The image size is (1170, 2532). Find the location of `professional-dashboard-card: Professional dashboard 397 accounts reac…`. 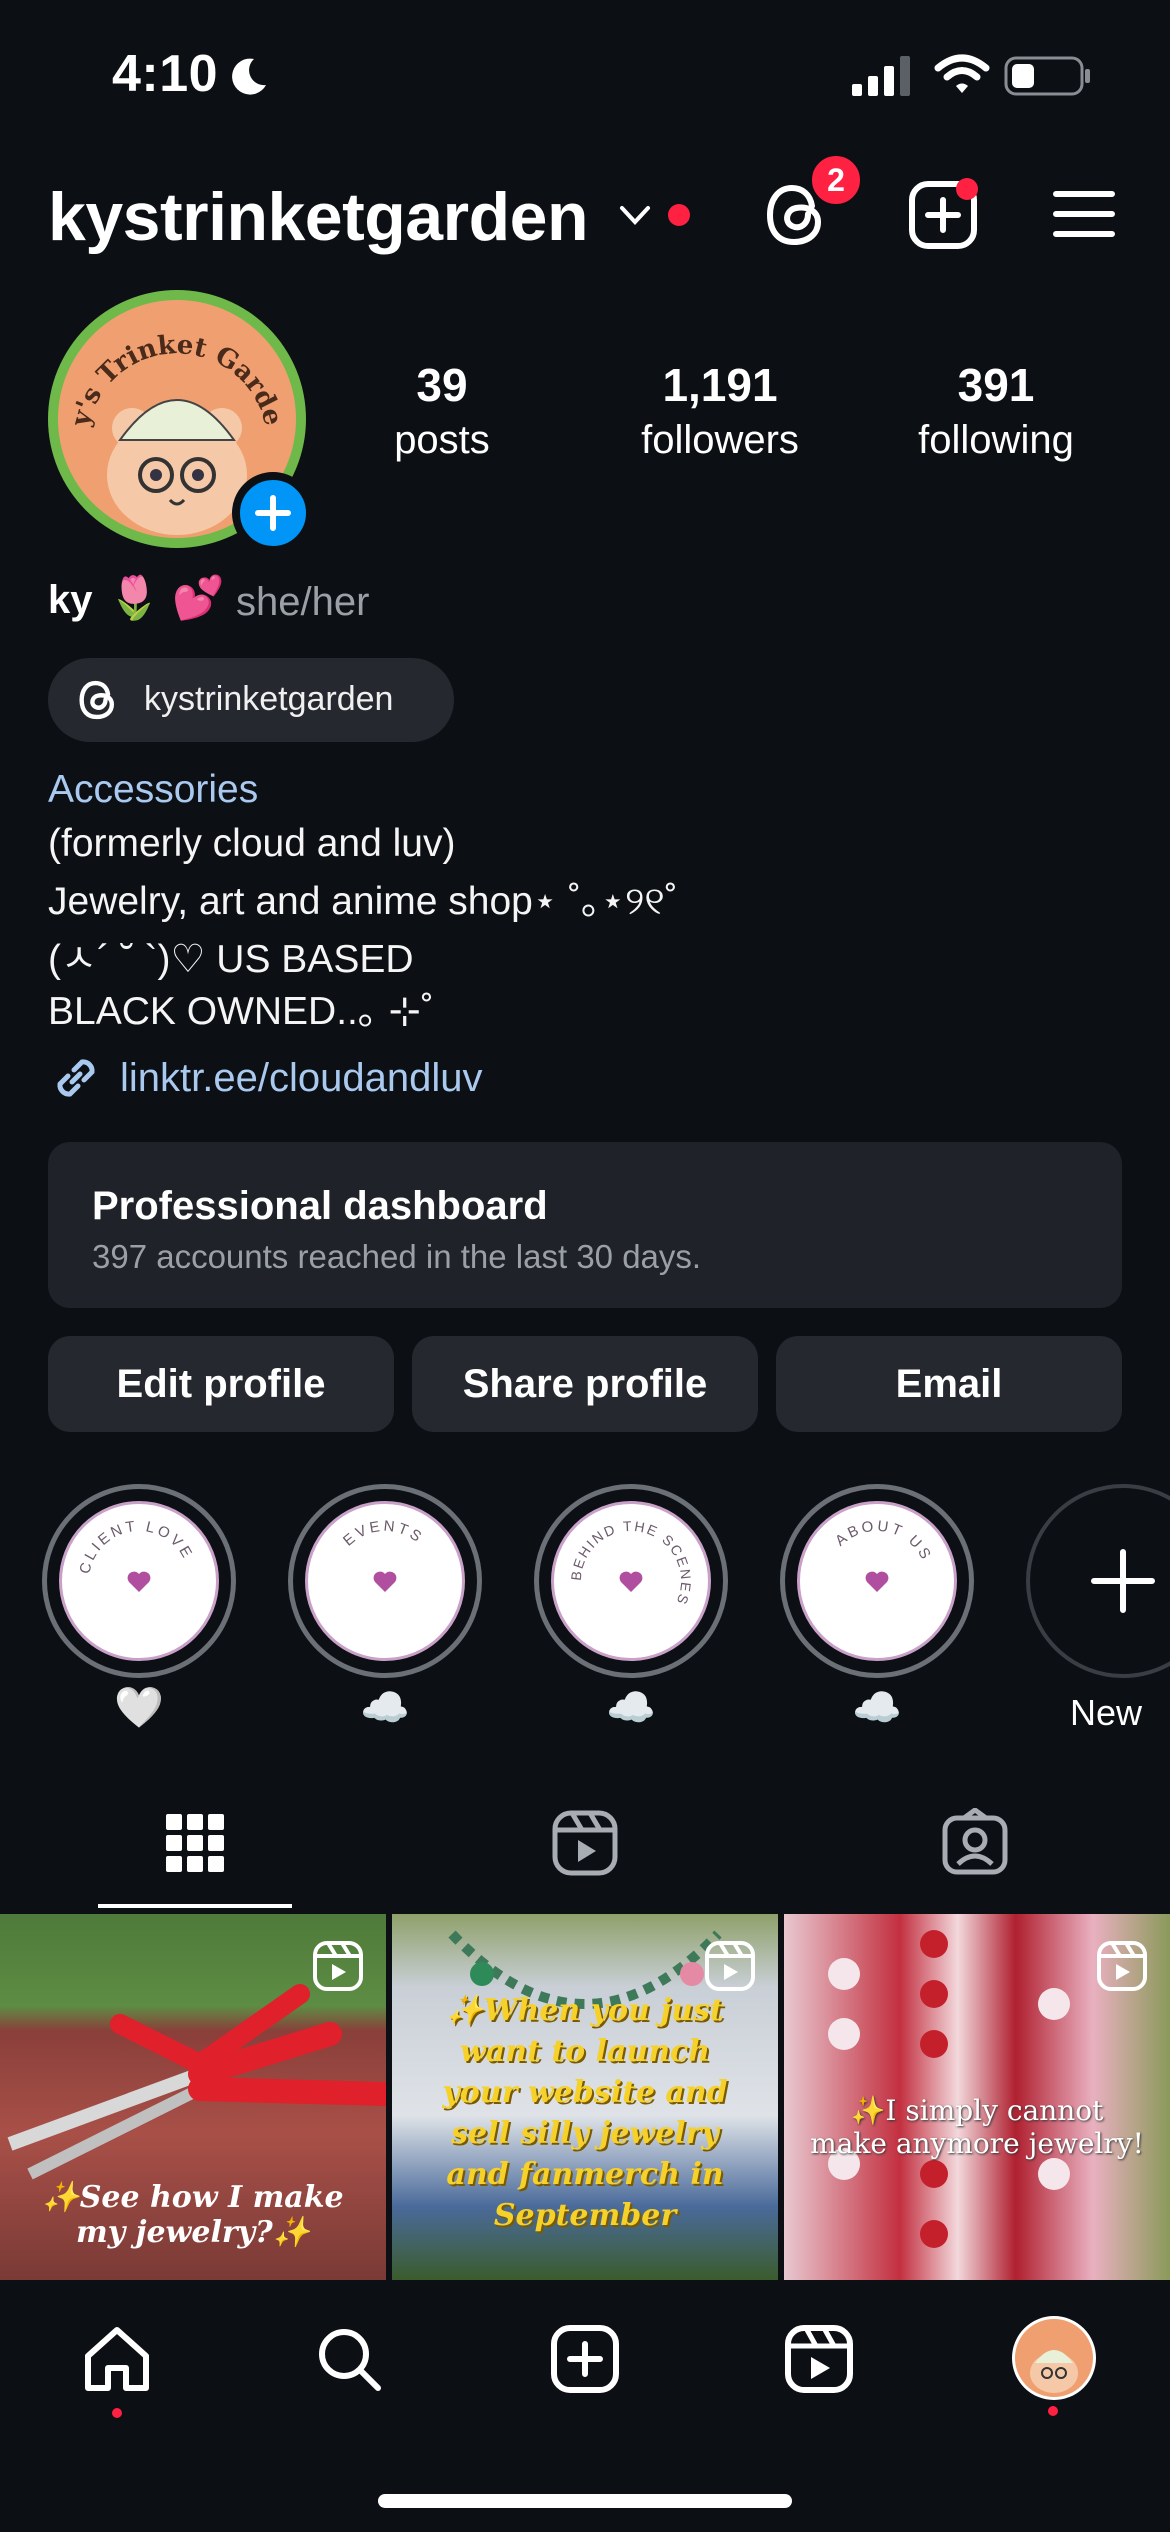

professional-dashboard-card: Professional dashboard 397 accounts reac… is located at coordinates (585, 1225).